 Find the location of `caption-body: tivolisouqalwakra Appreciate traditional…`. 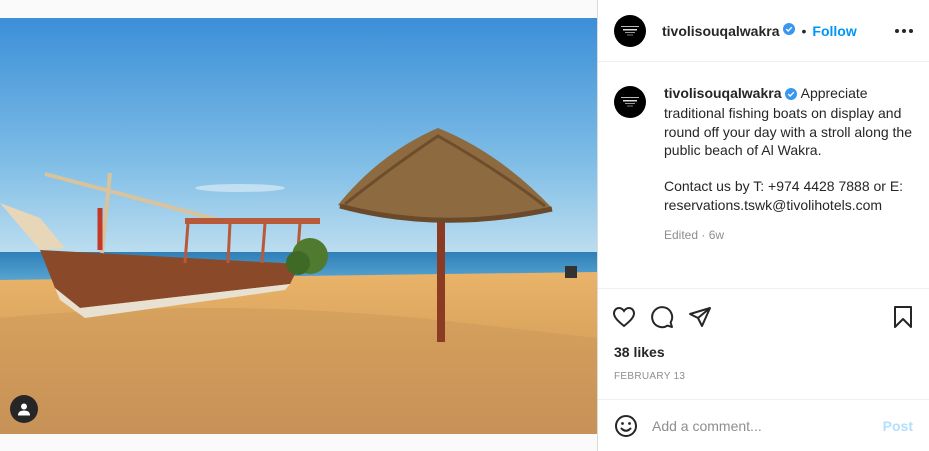

caption-body: tivolisouqalwakra Appreciate traditional… is located at coordinates (788, 186).